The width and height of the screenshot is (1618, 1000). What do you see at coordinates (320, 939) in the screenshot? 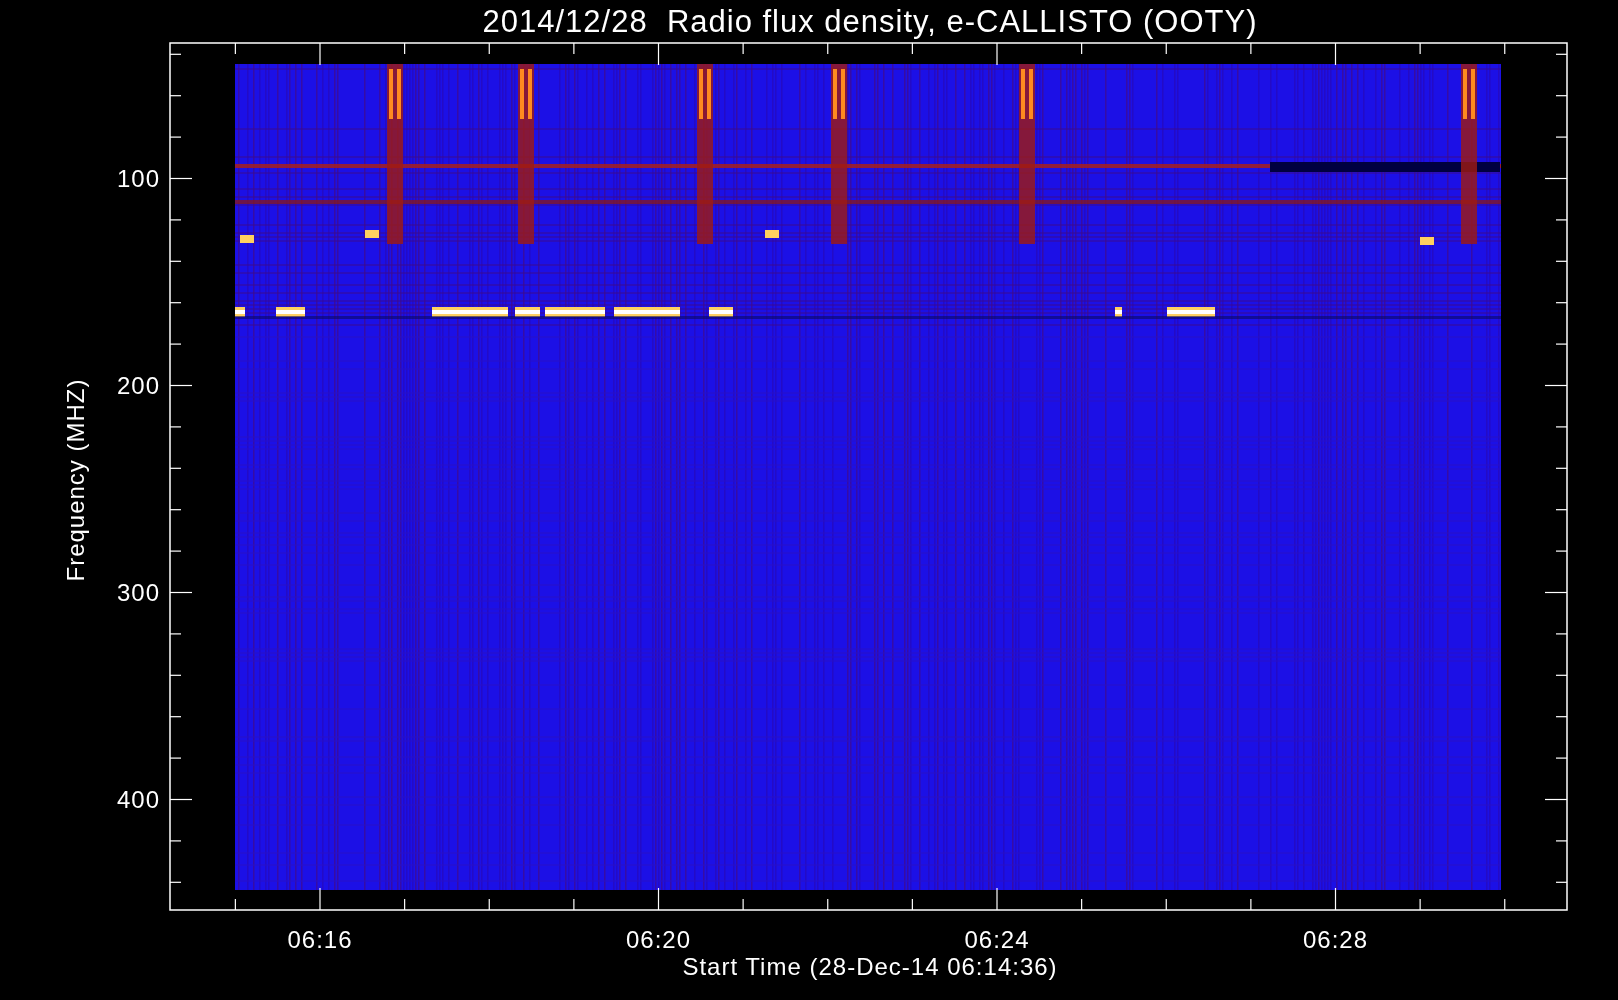
I see `x-tick-label: 06:16` at bounding box center [320, 939].